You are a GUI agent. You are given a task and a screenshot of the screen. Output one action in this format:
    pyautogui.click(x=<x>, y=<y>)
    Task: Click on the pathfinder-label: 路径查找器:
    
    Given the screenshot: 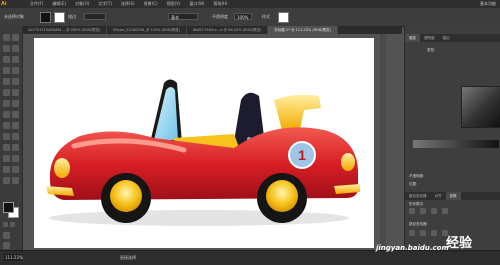 What is the action you would take?
    pyautogui.click(x=418, y=224)
    